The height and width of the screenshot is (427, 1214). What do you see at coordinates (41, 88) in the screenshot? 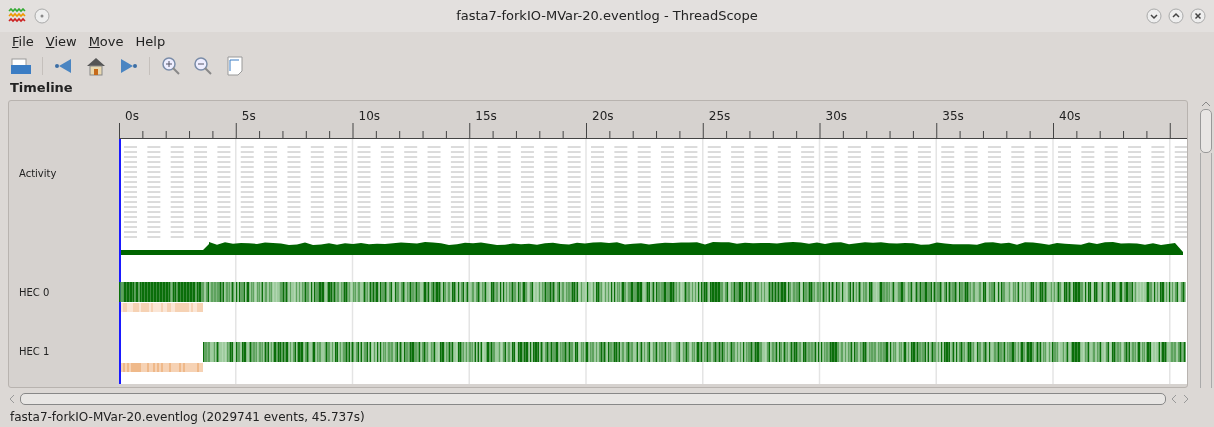
I see `section-title: Timeline` at bounding box center [41, 88].